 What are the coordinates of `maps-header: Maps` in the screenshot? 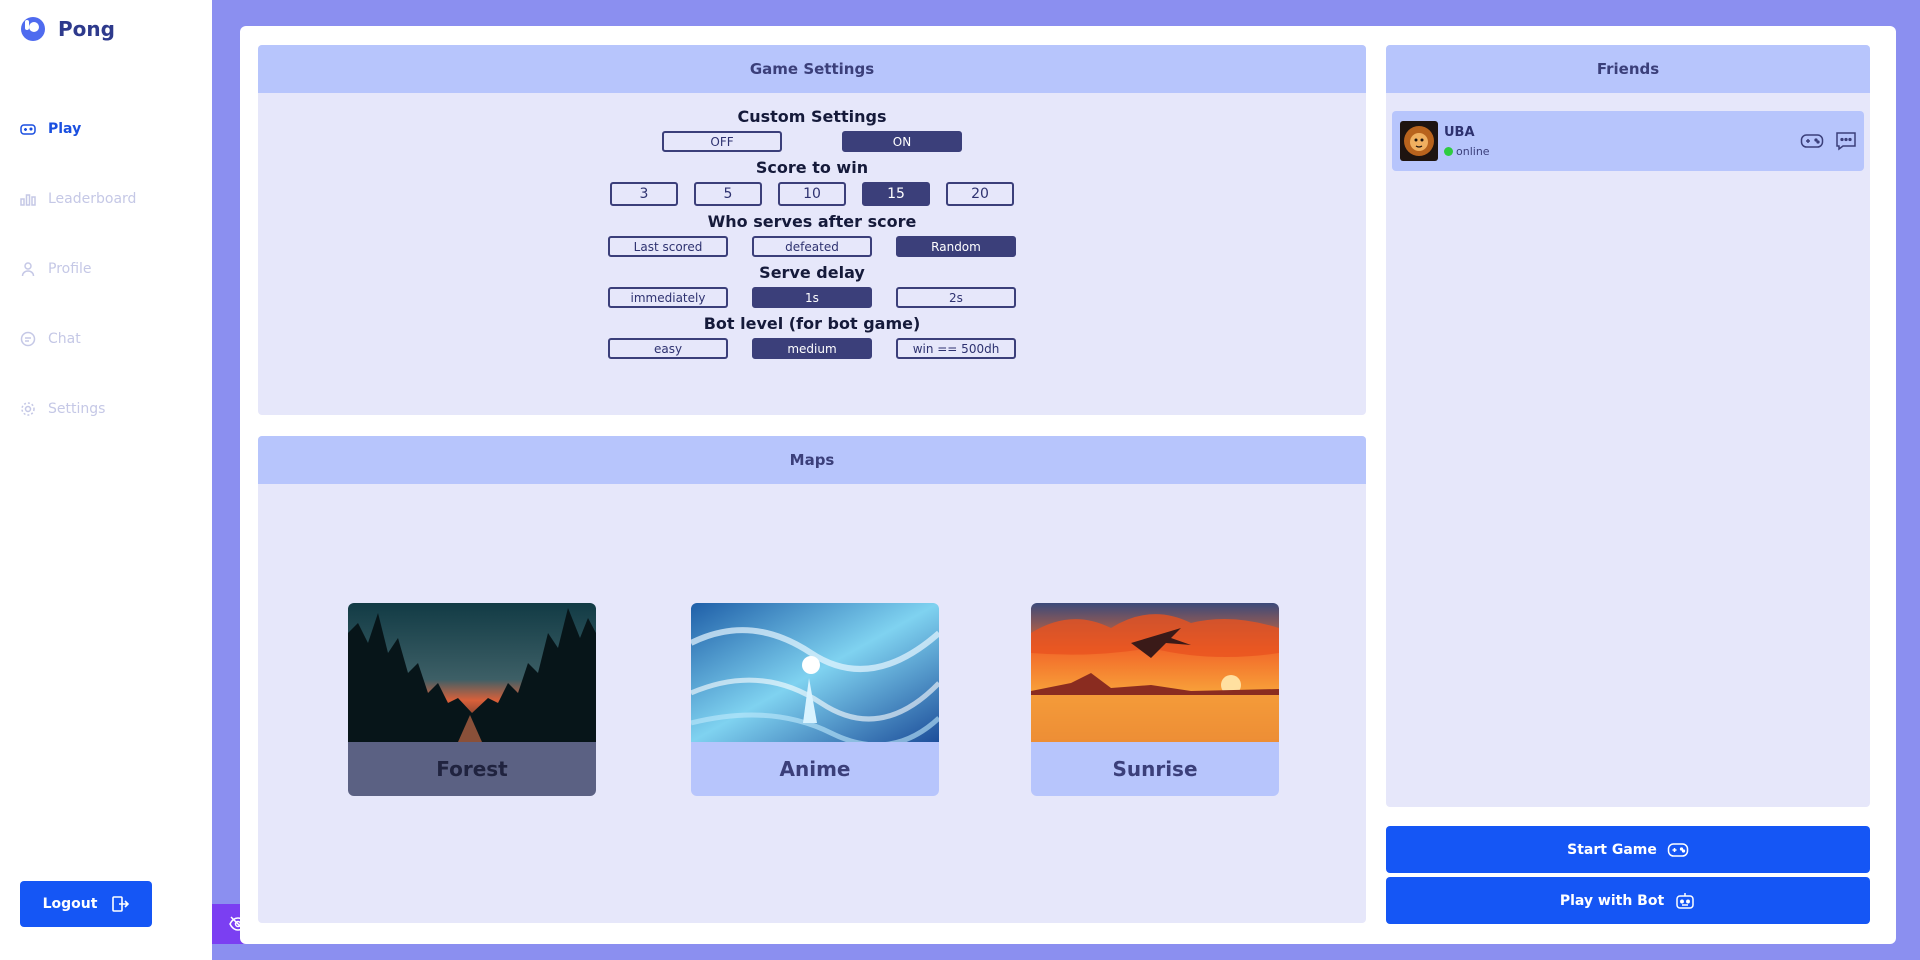 It's located at (812, 460).